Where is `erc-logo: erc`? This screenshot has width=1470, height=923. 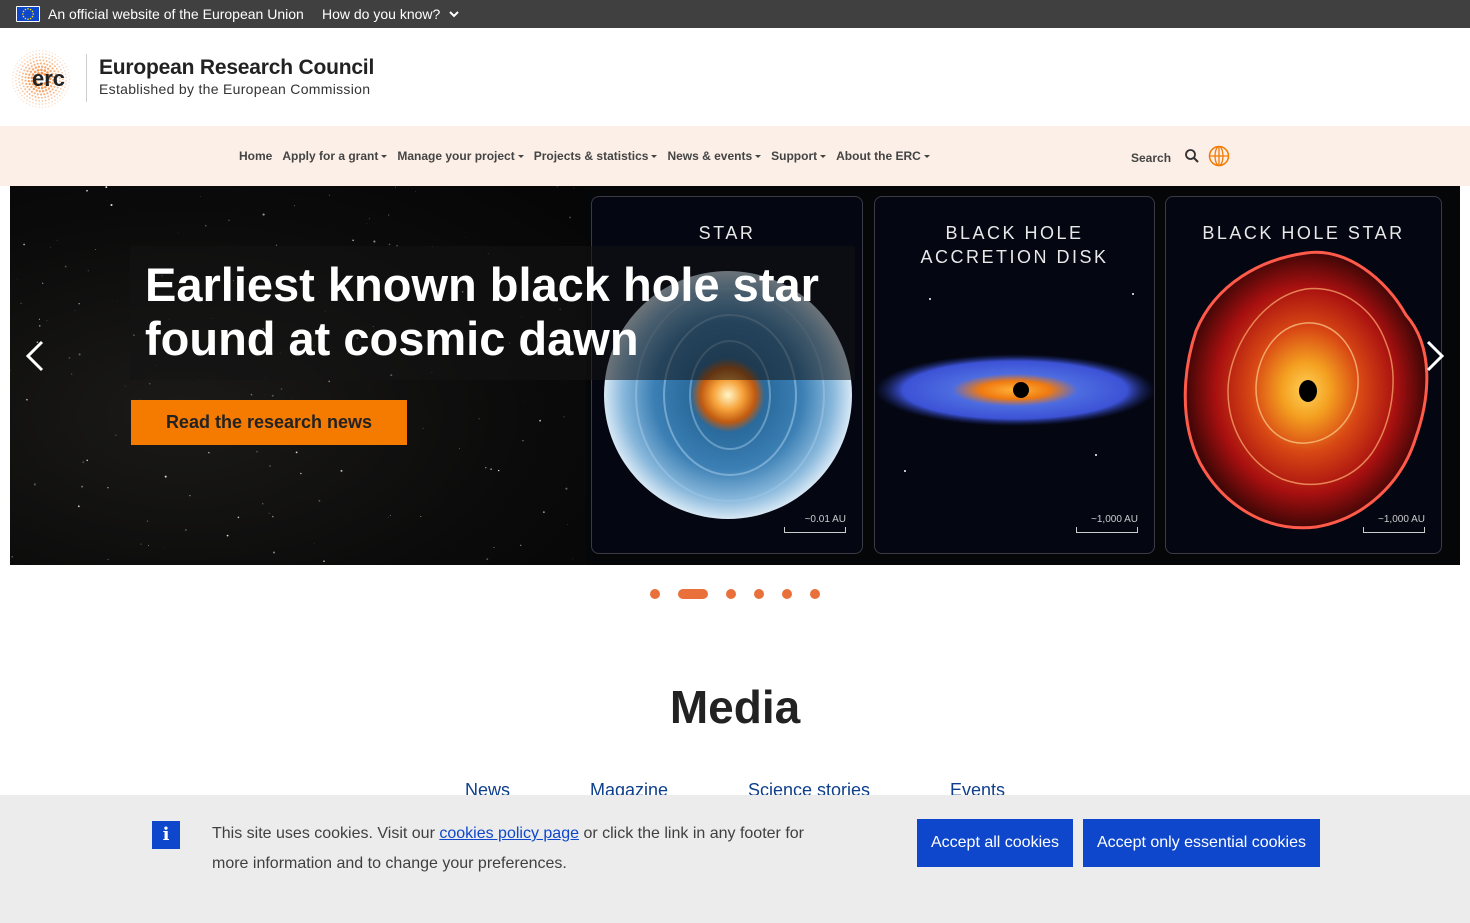
erc-logo: erc is located at coordinates (42, 79).